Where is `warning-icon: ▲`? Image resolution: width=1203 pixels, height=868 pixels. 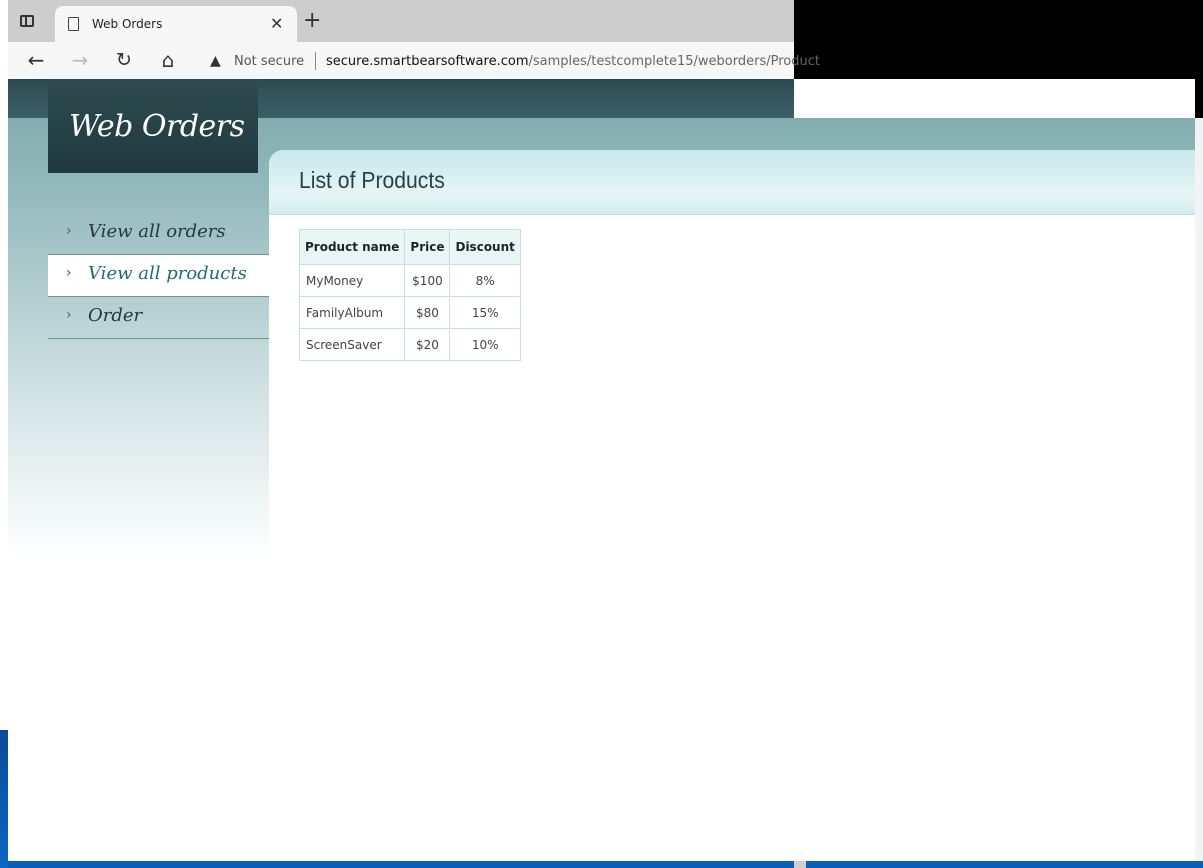 warning-icon: ▲ is located at coordinates (215, 61).